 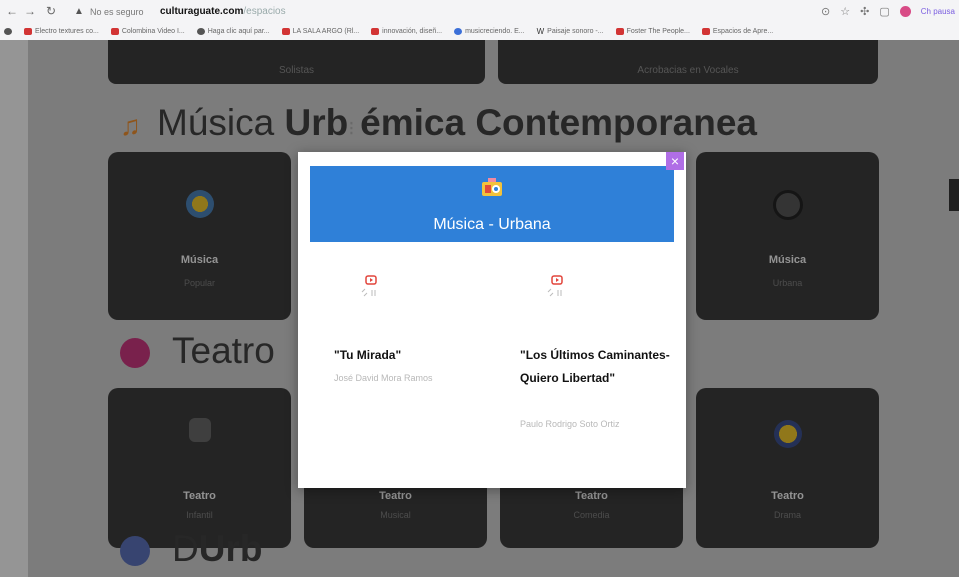 What do you see at coordinates (197, 351) in the screenshot?
I see `section-title-teatro: Teatro` at bounding box center [197, 351].